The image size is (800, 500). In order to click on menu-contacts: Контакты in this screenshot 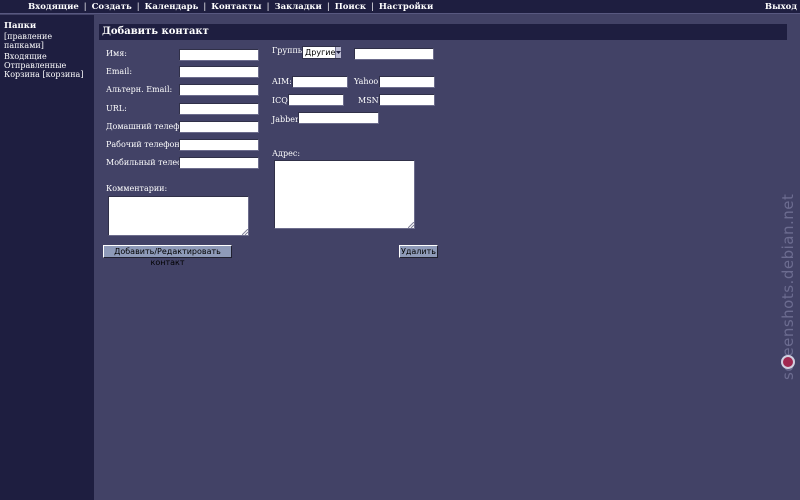, I will do `click(236, 7)`.